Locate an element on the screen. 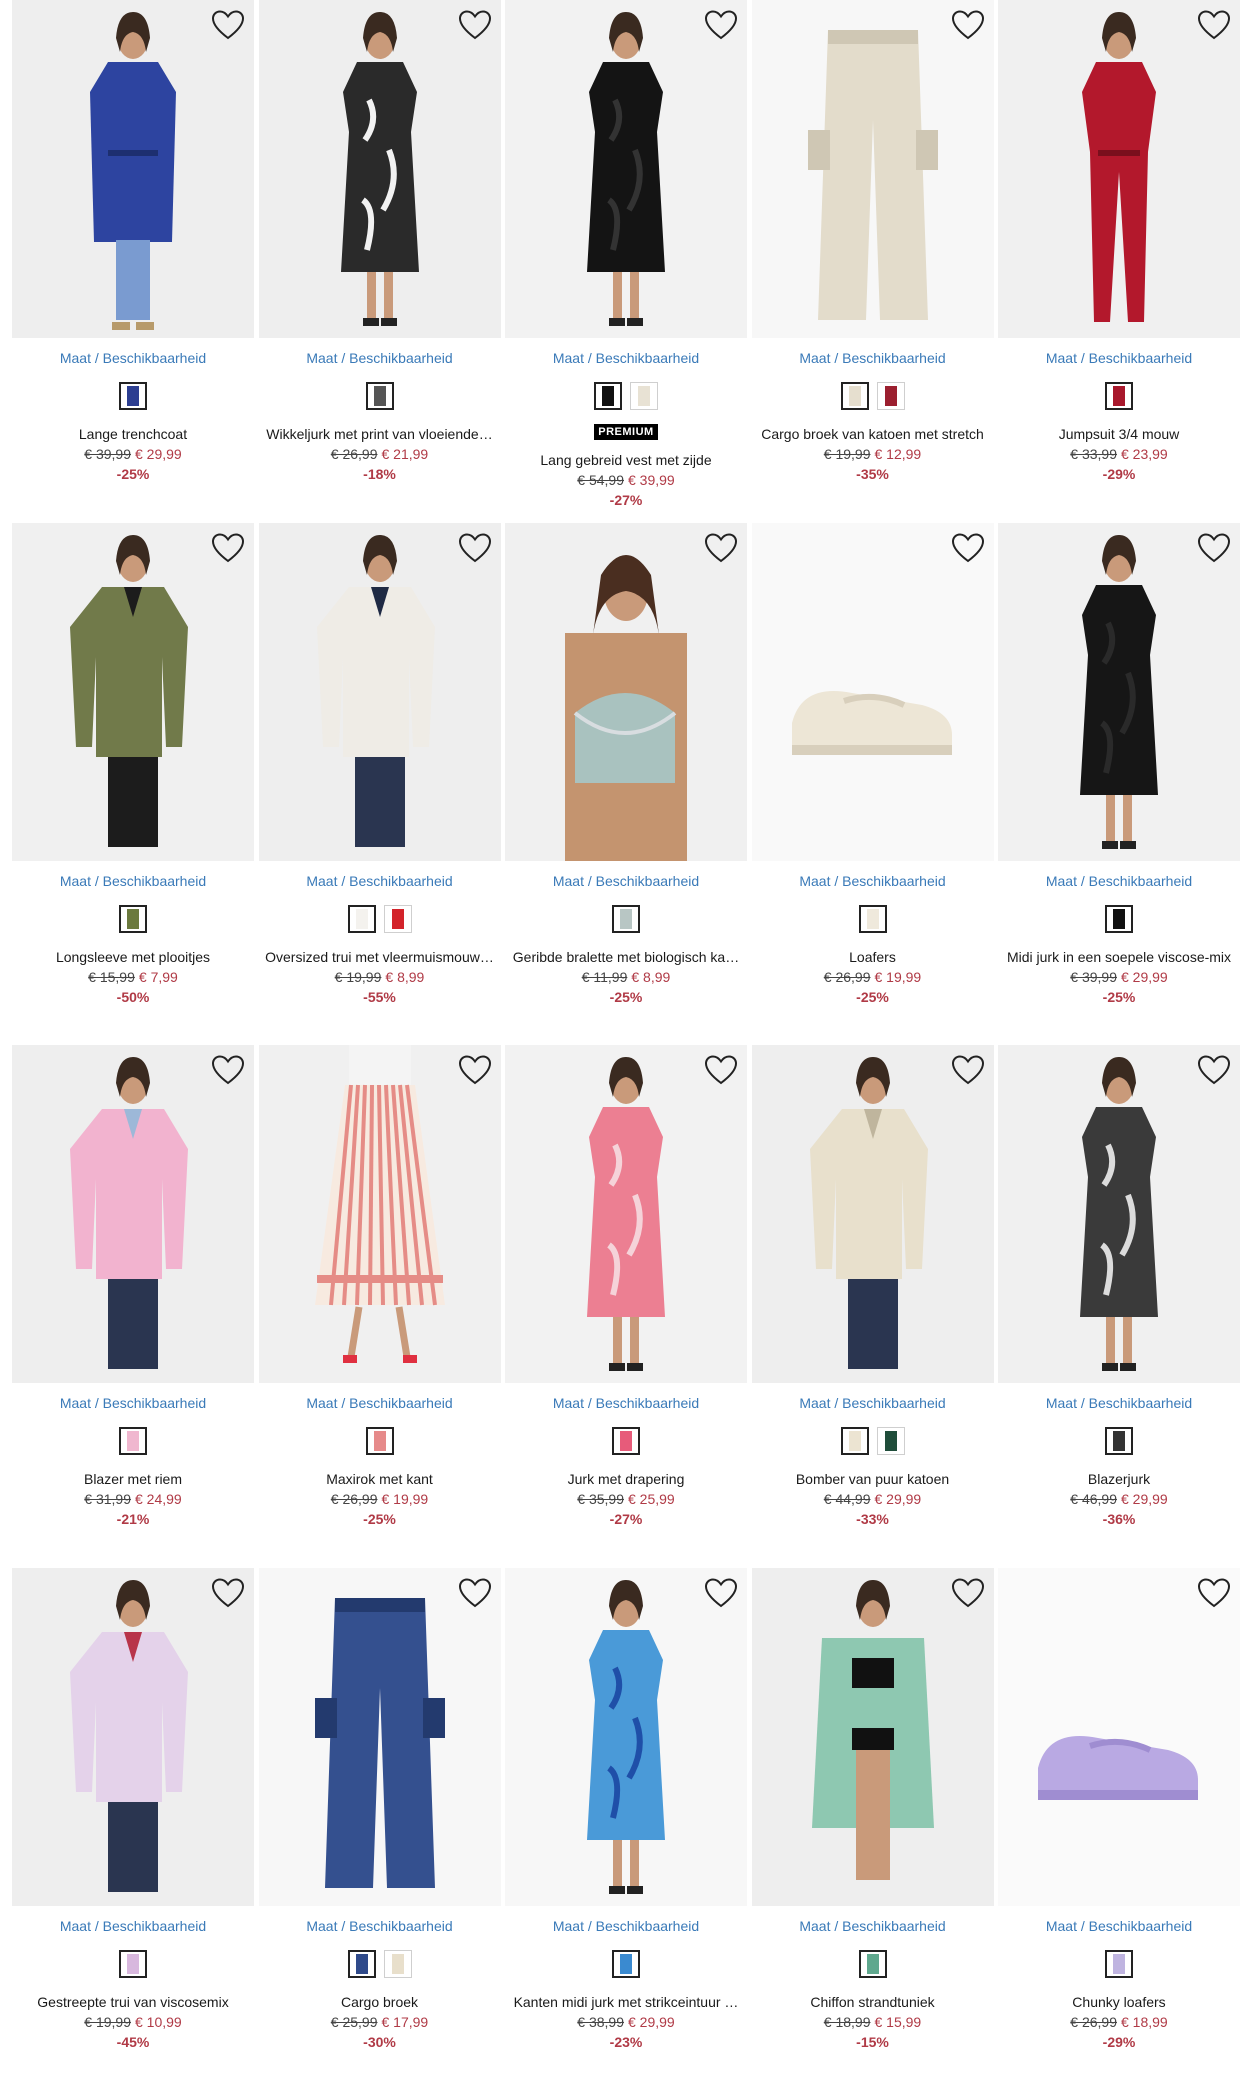 This screenshot has height=2082, width=1250. product-name: Longsleeve met plooitjes is located at coordinates (133, 957).